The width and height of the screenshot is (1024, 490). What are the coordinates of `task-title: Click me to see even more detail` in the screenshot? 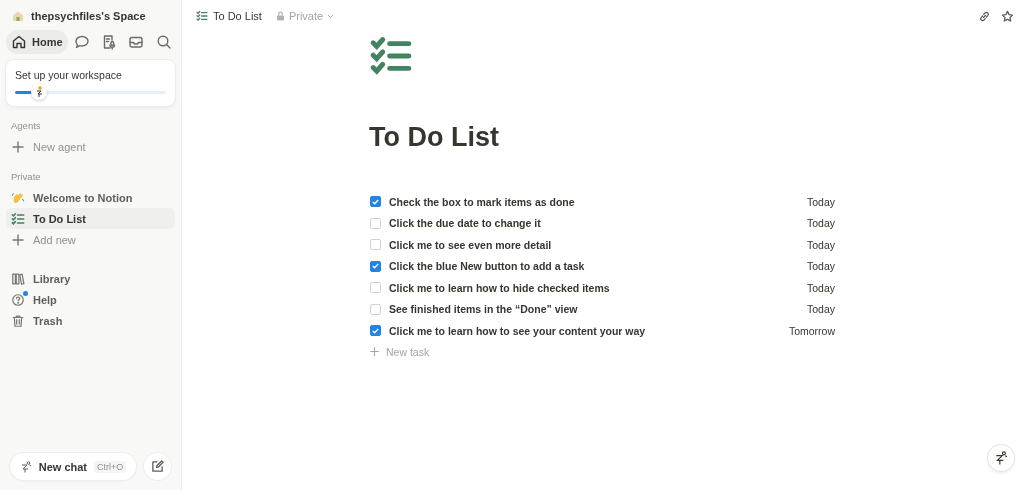 It's located at (470, 244).